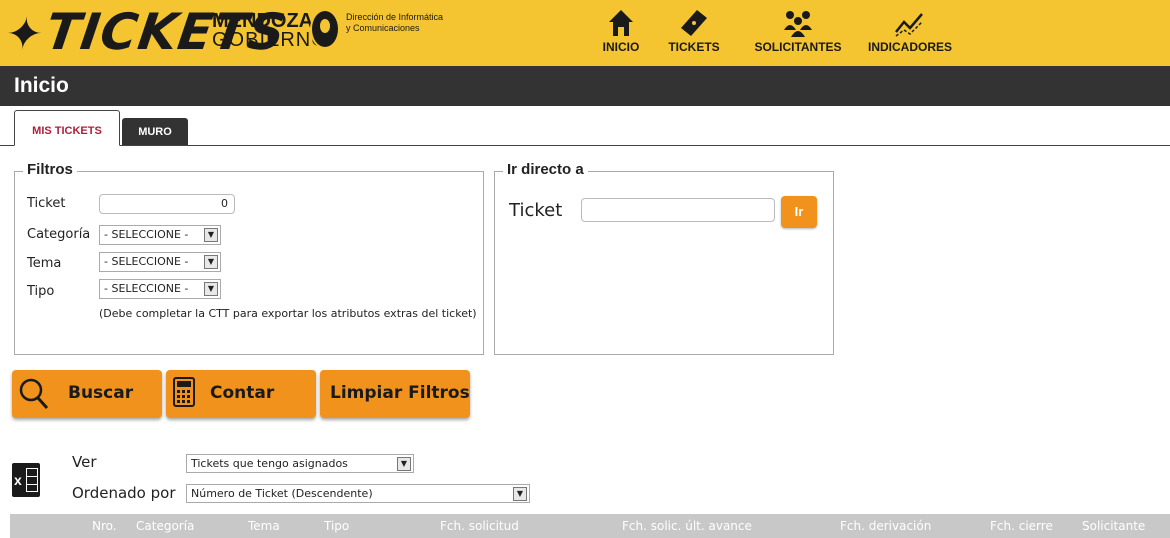 The image size is (1170, 538). Describe the element at coordinates (678, 210) in the screenshot. I see `go-to-ticket-input` at that location.